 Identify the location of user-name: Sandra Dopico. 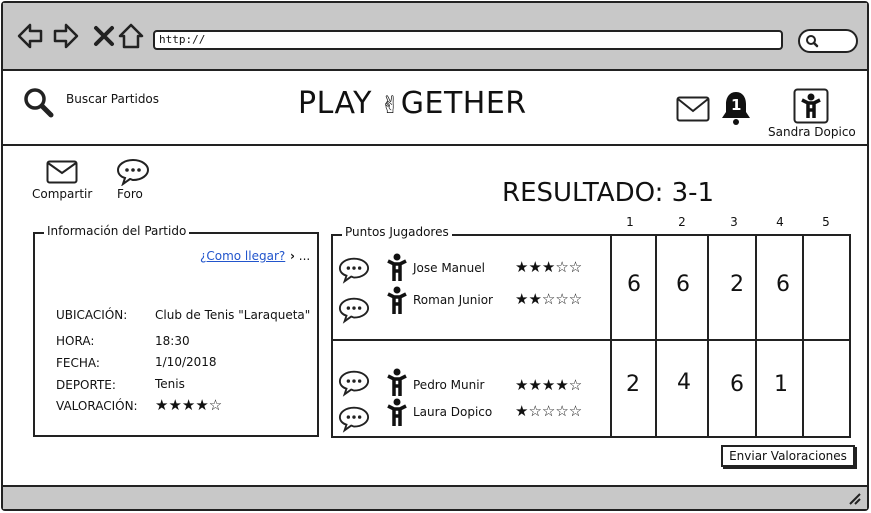
(812, 132).